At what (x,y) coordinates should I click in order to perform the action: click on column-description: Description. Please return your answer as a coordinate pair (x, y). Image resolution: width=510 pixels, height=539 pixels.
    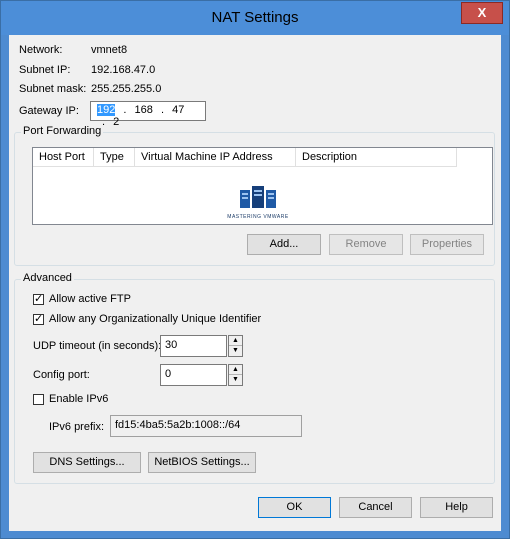
    Looking at the image, I should click on (376, 157).